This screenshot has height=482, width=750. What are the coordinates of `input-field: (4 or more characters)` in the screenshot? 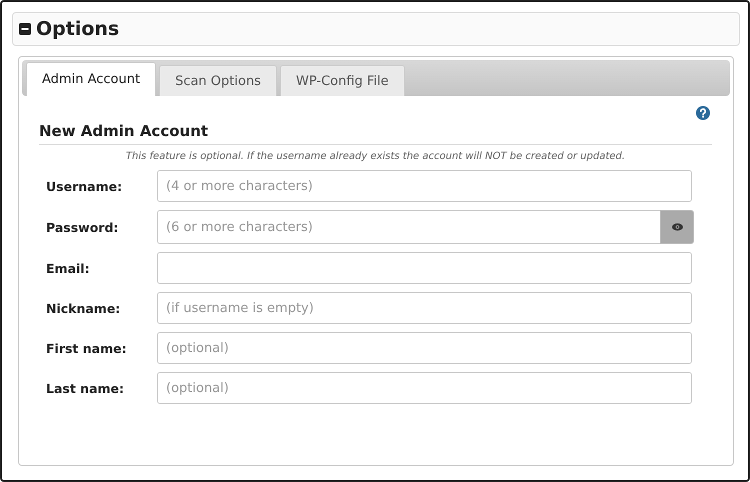 It's located at (424, 186).